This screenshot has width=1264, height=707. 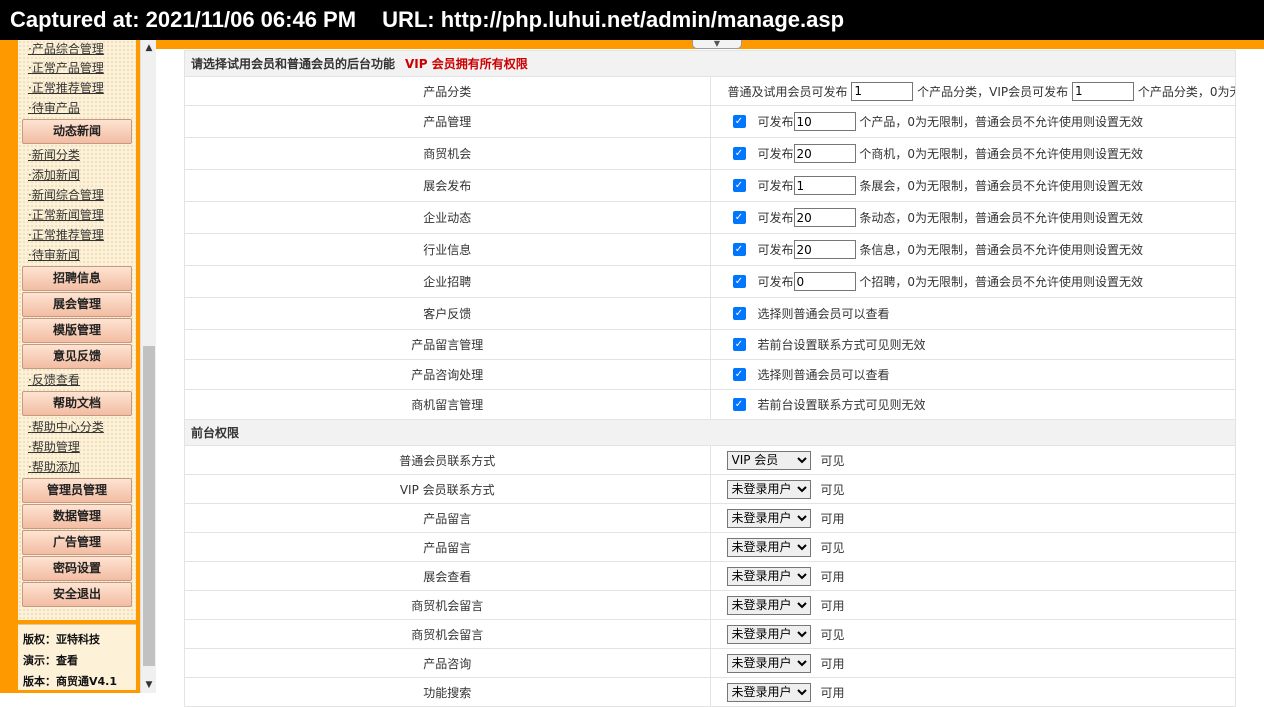 What do you see at coordinates (77, 131) in the screenshot?
I see `sidebar-section-news: 动态新闻` at bounding box center [77, 131].